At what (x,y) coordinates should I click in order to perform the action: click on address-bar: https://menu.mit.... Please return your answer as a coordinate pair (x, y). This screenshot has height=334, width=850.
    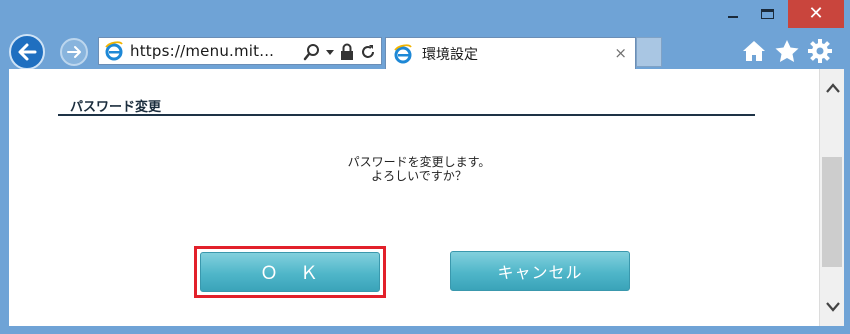
    Looking at the image, I should click on (240, 51).